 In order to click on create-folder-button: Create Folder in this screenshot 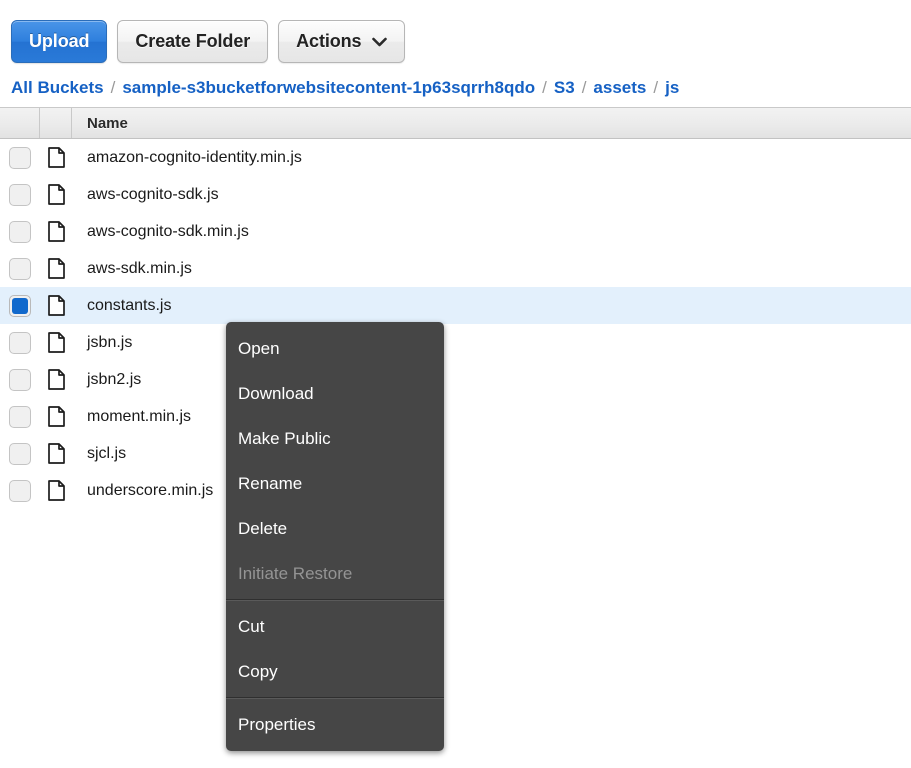, I will do `click(193, 41)`.